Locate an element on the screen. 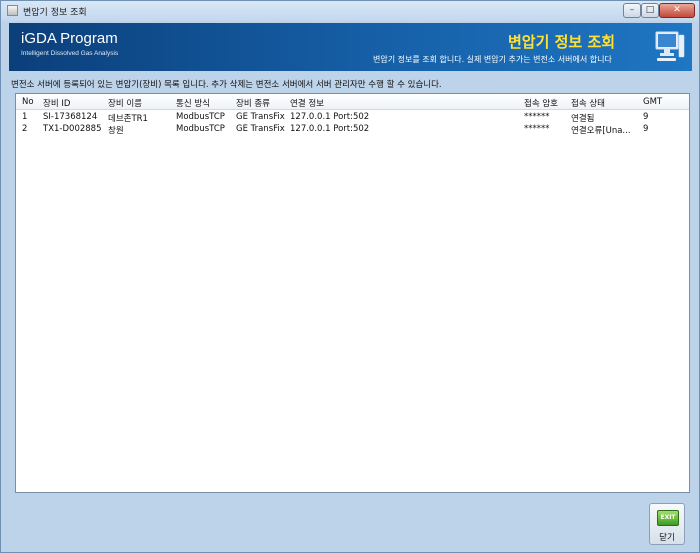 This screenshot has height=553, width=700. column-header: GMT is located at coordinates (652, 102).